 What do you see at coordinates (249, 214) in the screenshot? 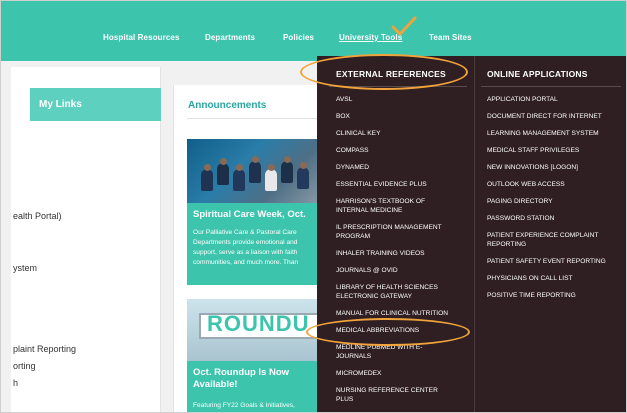
I see `spiritual-care-title: Spiritual Care Week, Oct.` at bounding box center [249, 214].